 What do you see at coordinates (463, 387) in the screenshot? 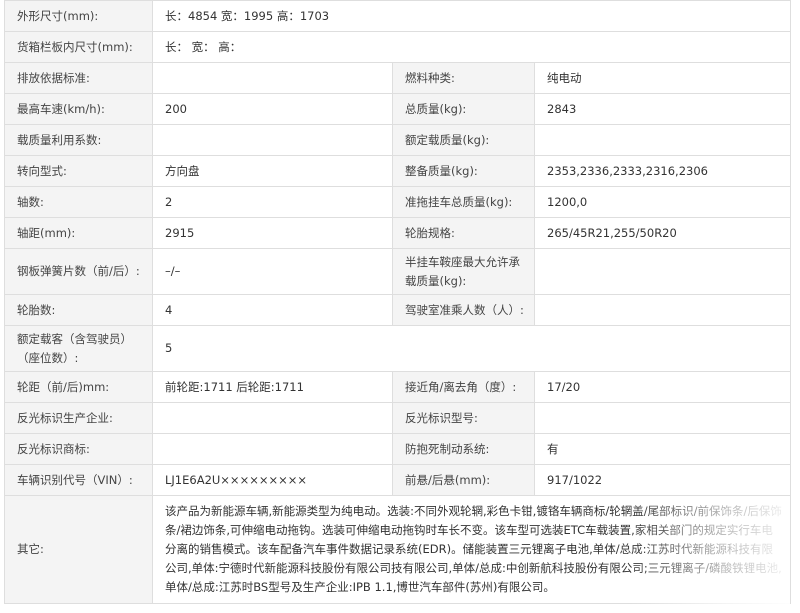
I see `spec-label: 接近角/离去角（度）:` at bounding box center [463, 387].